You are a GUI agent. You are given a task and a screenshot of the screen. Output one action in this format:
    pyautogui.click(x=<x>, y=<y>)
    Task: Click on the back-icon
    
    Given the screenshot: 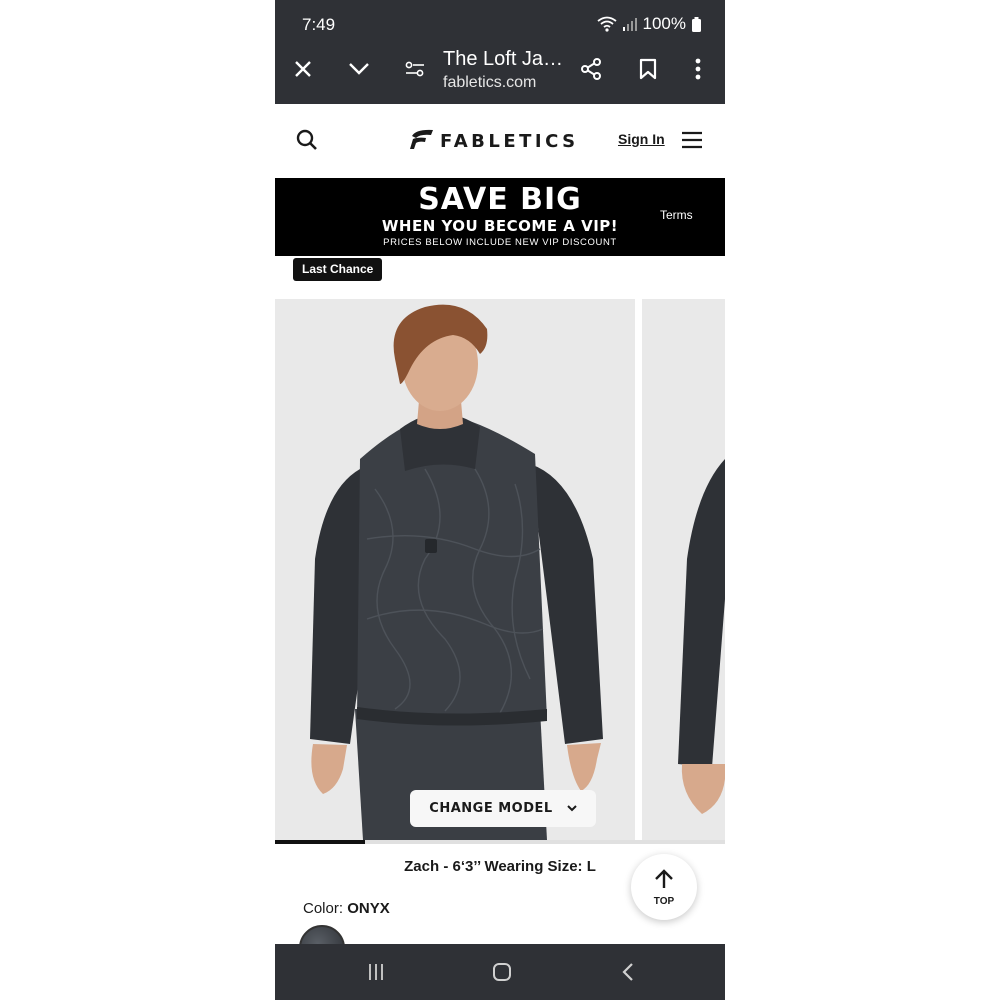 What is the action you would take?
    pyautogui.click(x=628, y=972)
    